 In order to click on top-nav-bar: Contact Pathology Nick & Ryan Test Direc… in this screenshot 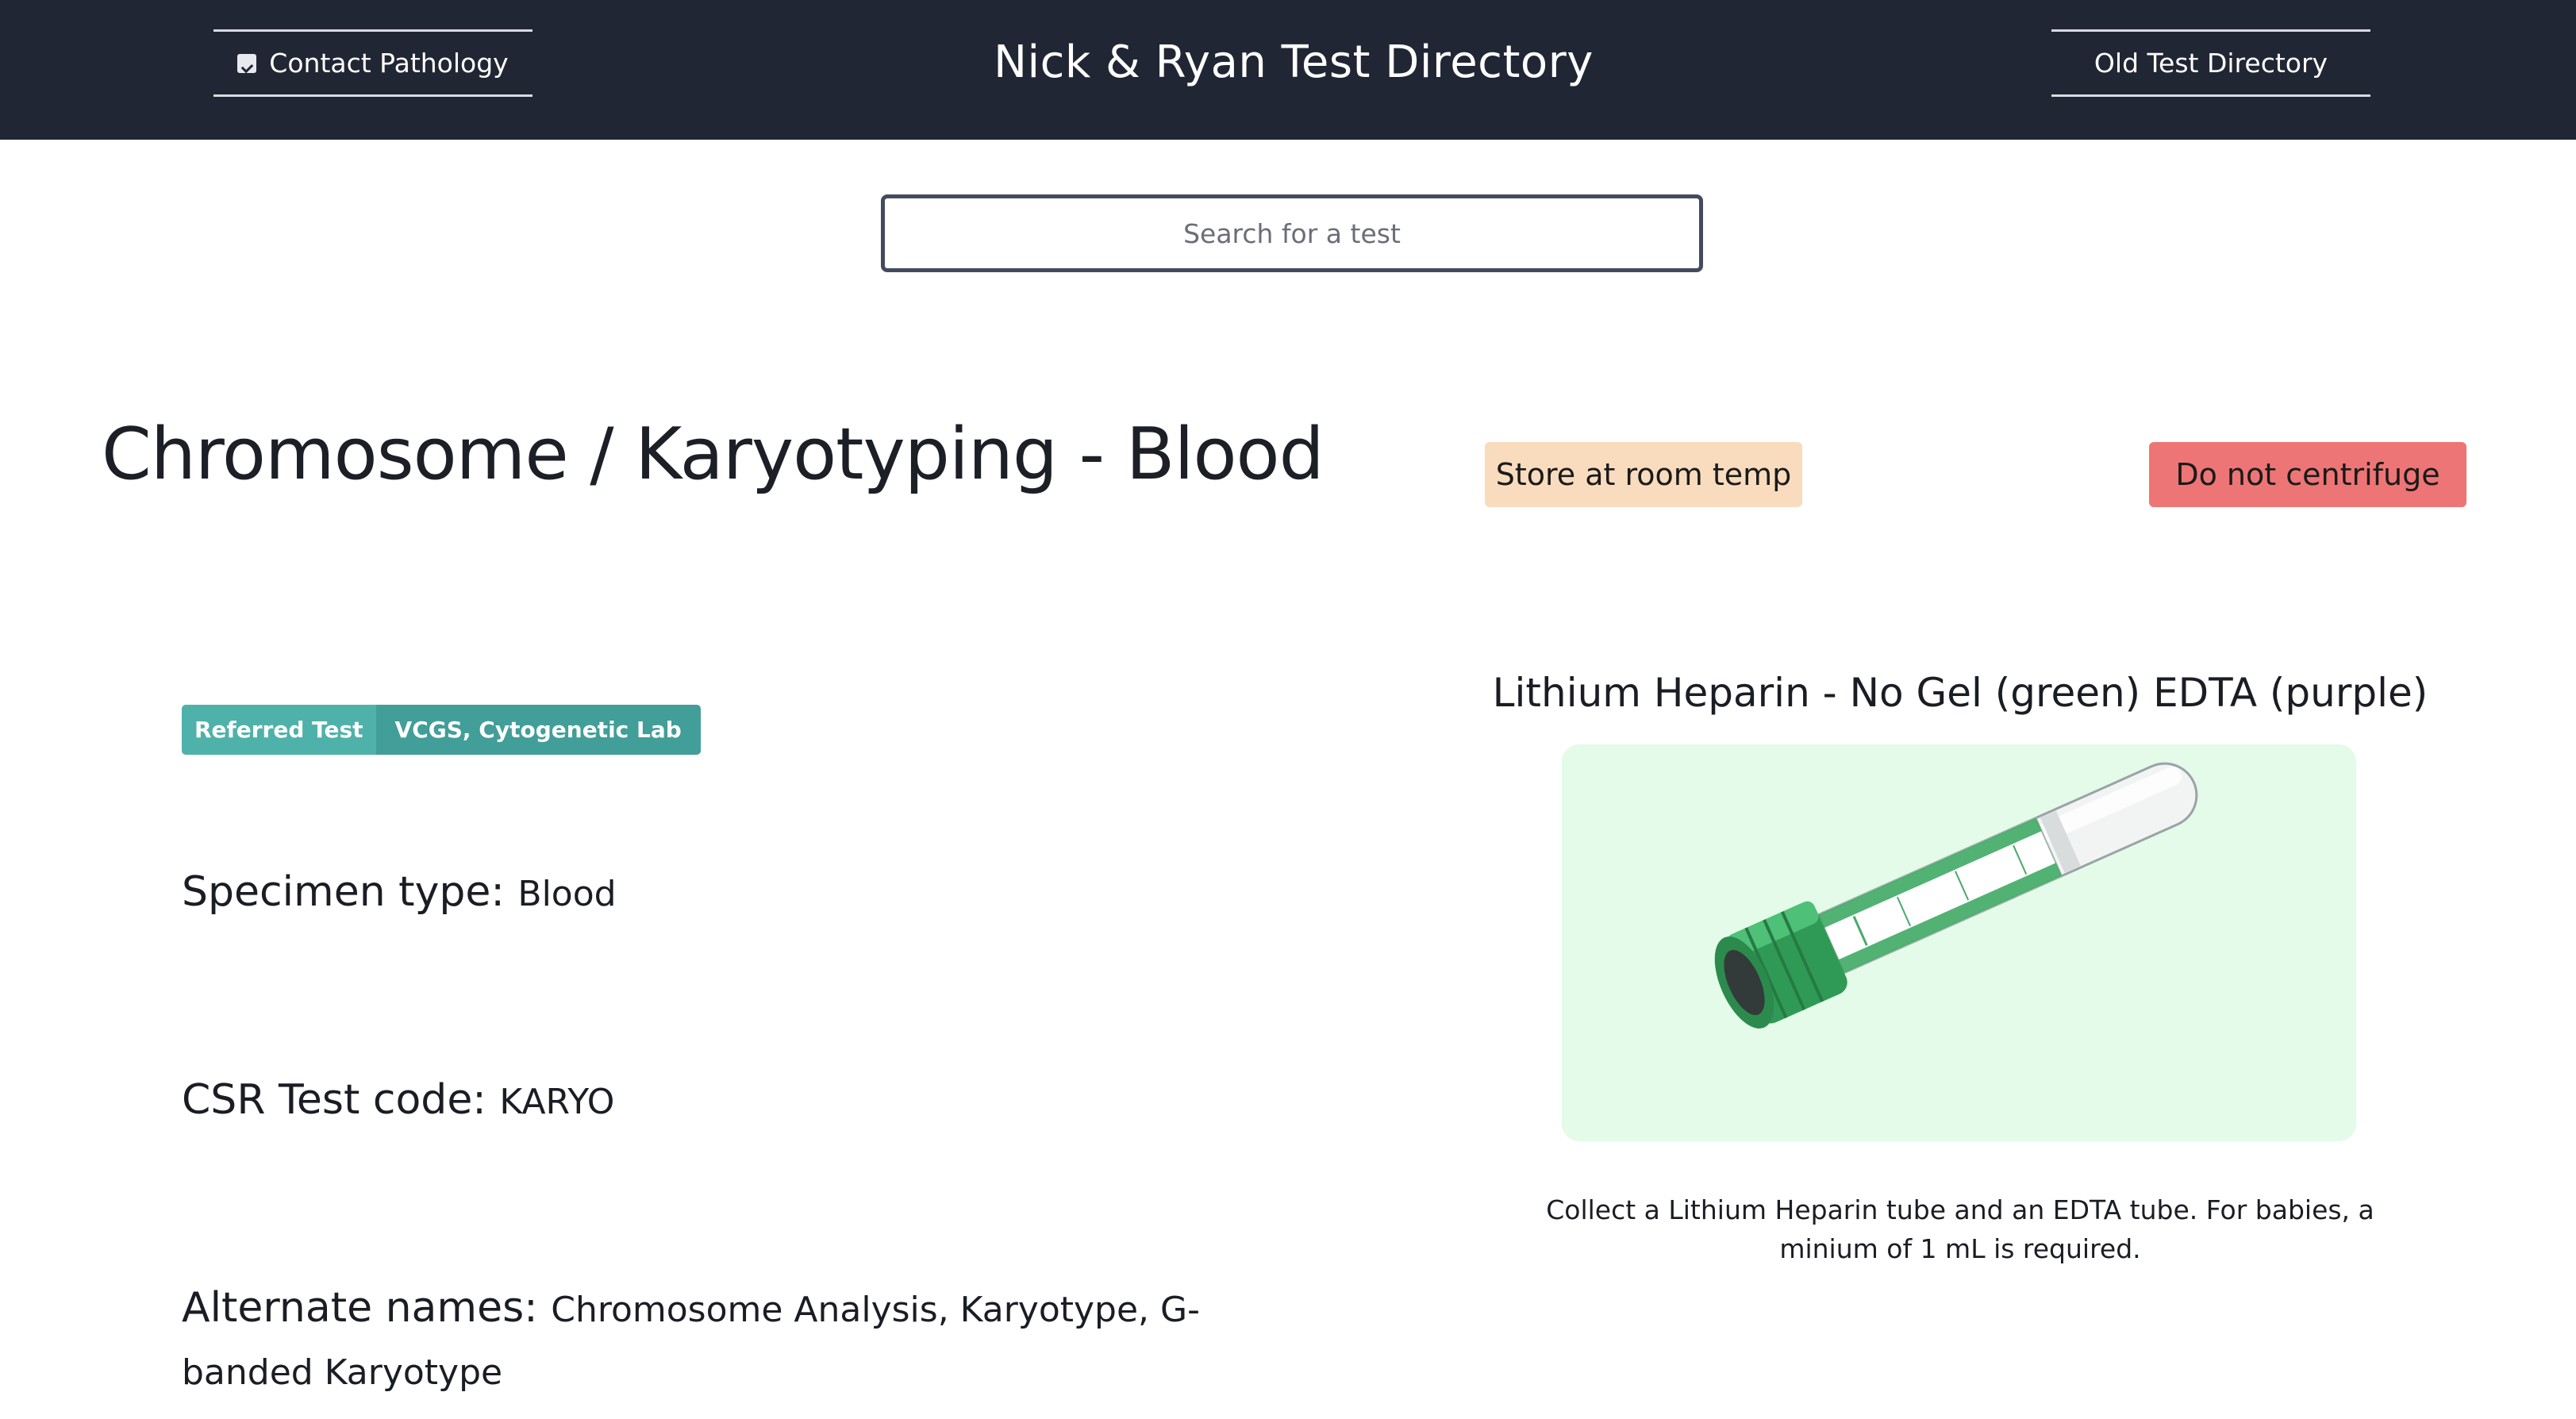, I will do `click(1288, 70)`.